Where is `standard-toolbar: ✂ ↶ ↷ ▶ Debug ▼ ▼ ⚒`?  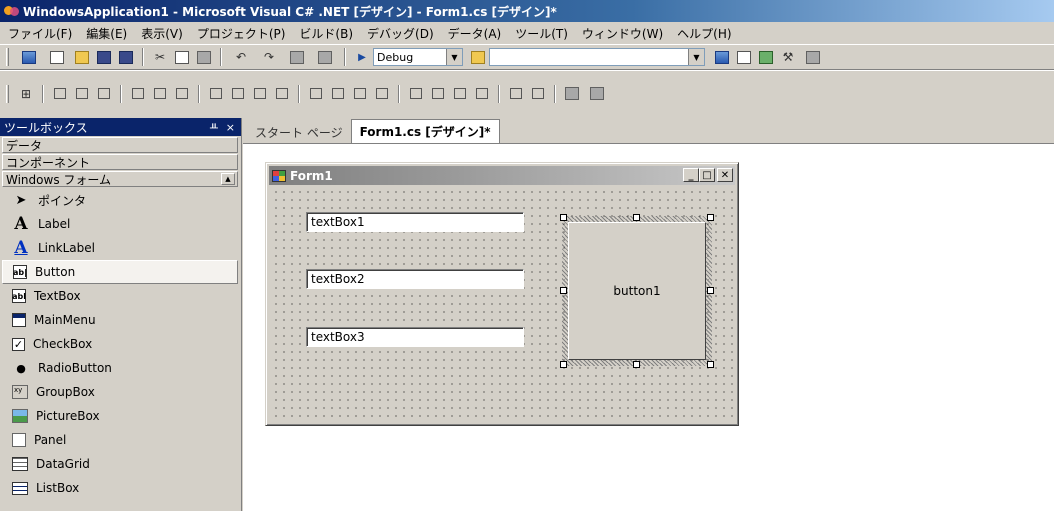 standard-toolbar: ✂ ↶ ↷ ▶ Debug ▼ ▼ ⚒ is located at coordinates (527, 57).